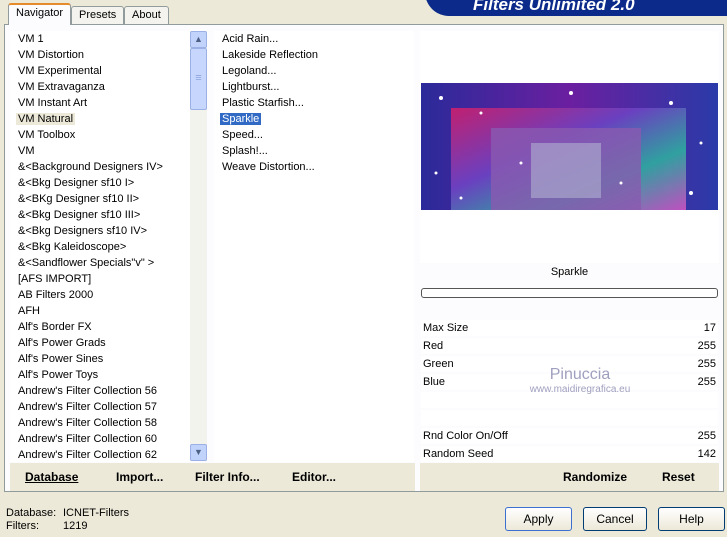  I want to click on param-slider: Red 255, so click(569, 346).